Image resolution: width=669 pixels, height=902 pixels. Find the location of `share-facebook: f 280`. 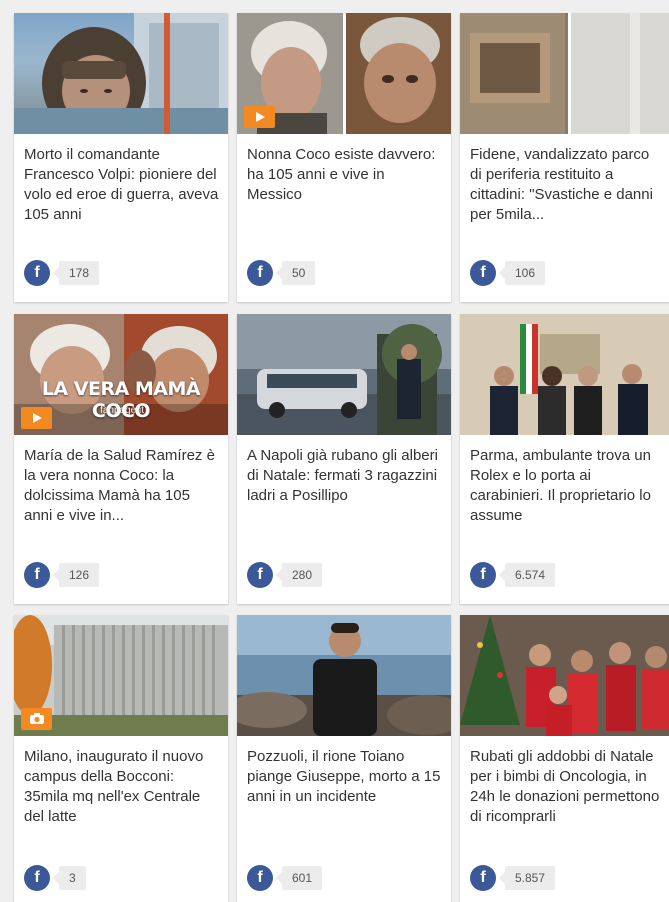

share-facebook: f 280 is located at coordinates (285, 575).